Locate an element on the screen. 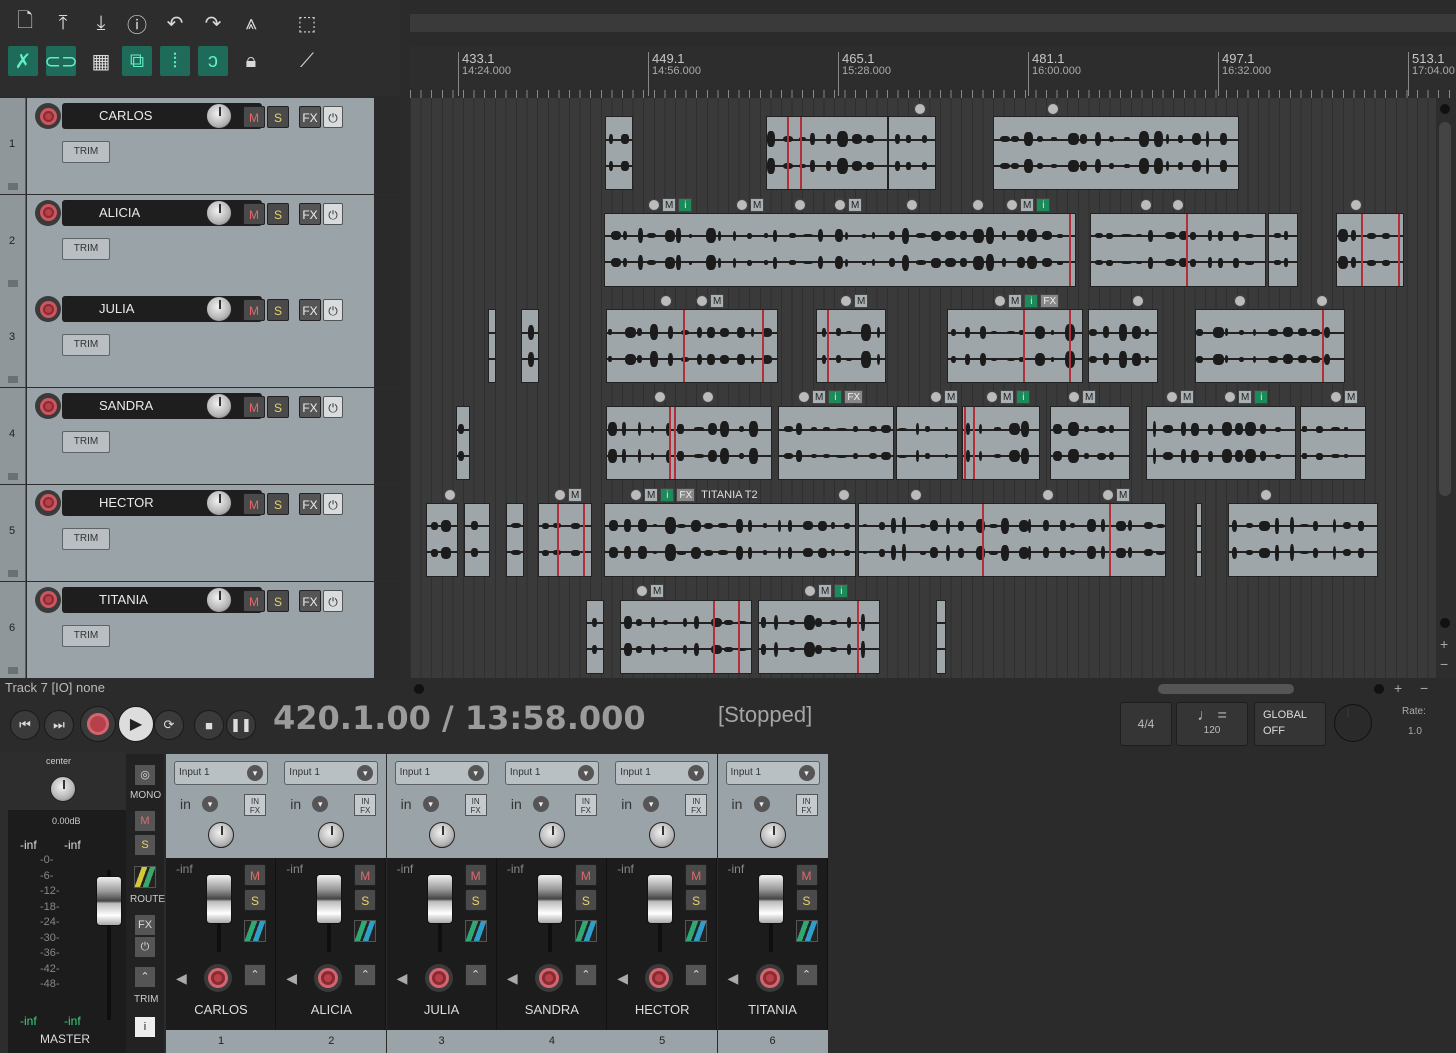 The image size is (1456, 1053). master-solo-button: S is located at coordinates (145, 845).